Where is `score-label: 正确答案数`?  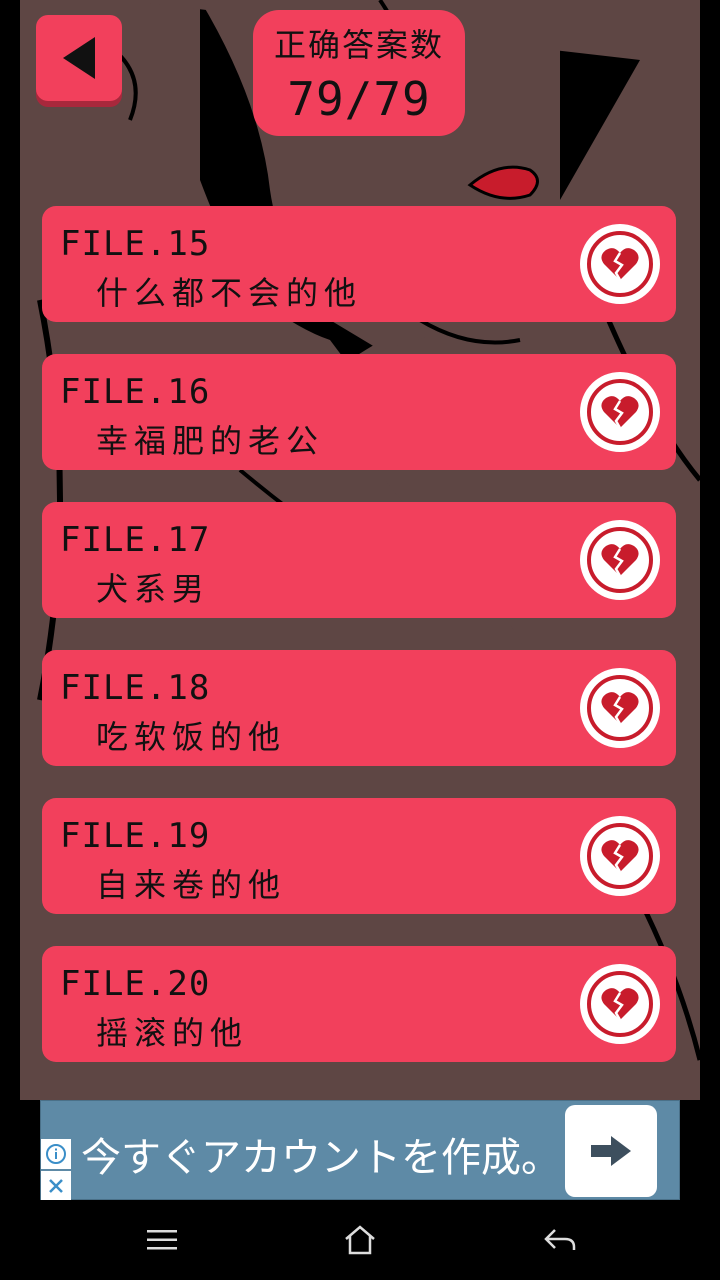
score-label: 正确答案数 is located at coordinates (358, 45).